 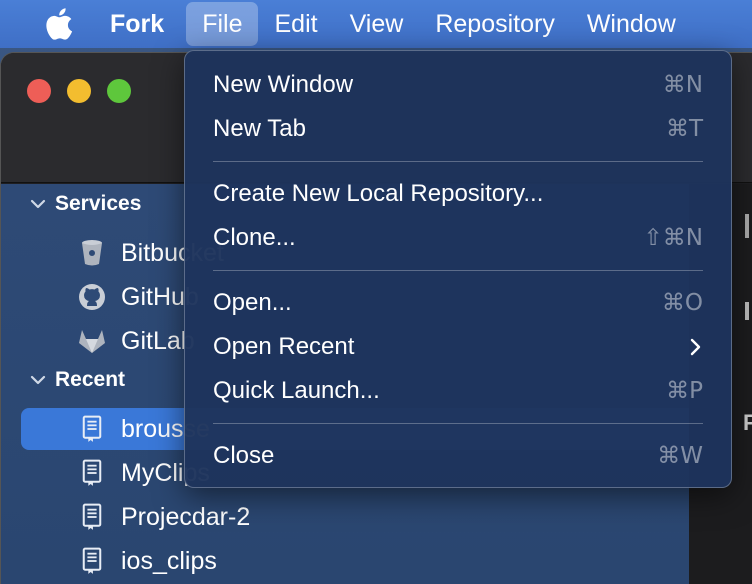 I want to click on bitbucket-icon, so click(x=92, y=253).